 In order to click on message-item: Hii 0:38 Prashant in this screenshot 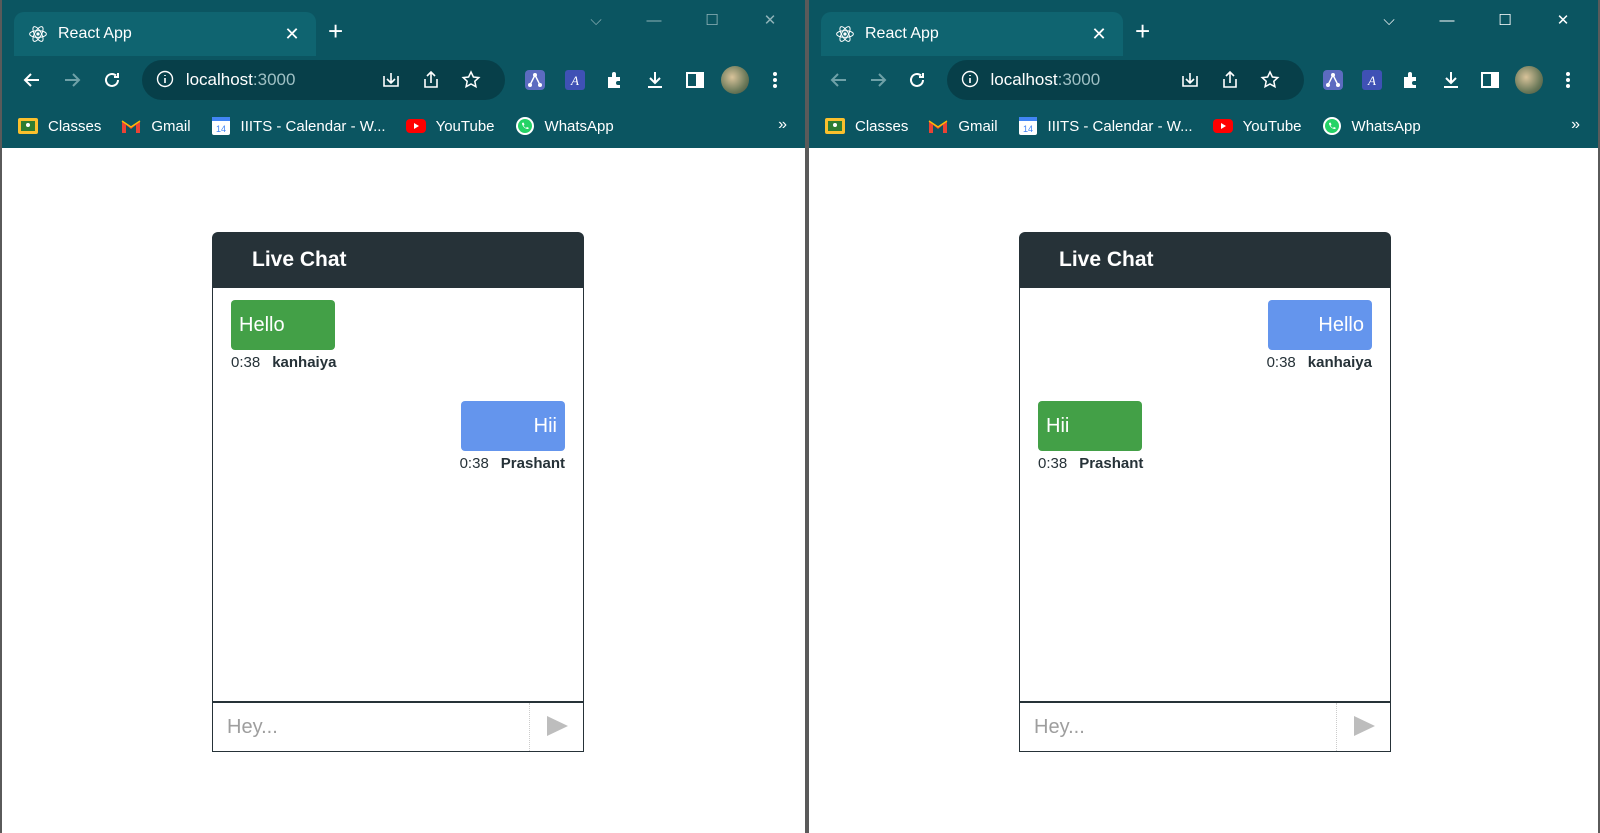, I will do `click(1205, 436)`.